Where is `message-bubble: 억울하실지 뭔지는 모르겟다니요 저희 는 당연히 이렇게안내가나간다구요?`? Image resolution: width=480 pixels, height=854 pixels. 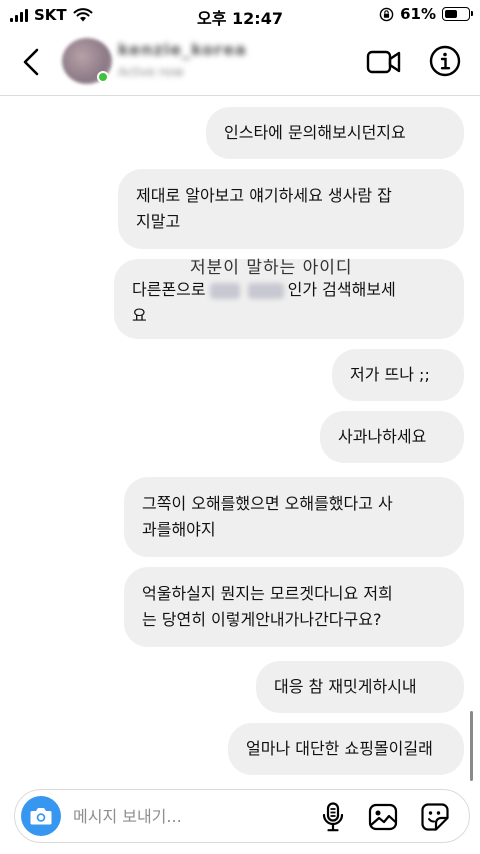 message-bubble: 억울하실지 뭔지는 모르겟다니요 저희 는 당연히 이렇게안내가나간다구요? is located at coordinates (294, 607).